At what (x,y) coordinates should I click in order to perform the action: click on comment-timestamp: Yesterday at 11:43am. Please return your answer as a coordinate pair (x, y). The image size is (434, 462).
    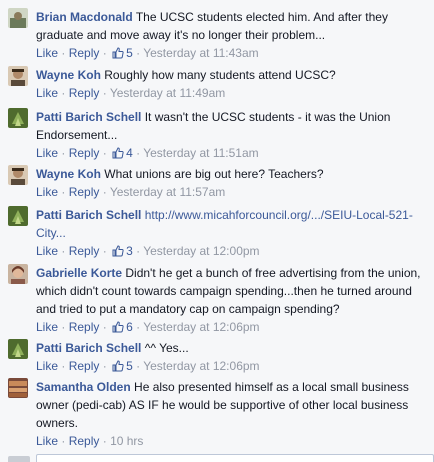
    Looking at the image, I should click on (200, 53).